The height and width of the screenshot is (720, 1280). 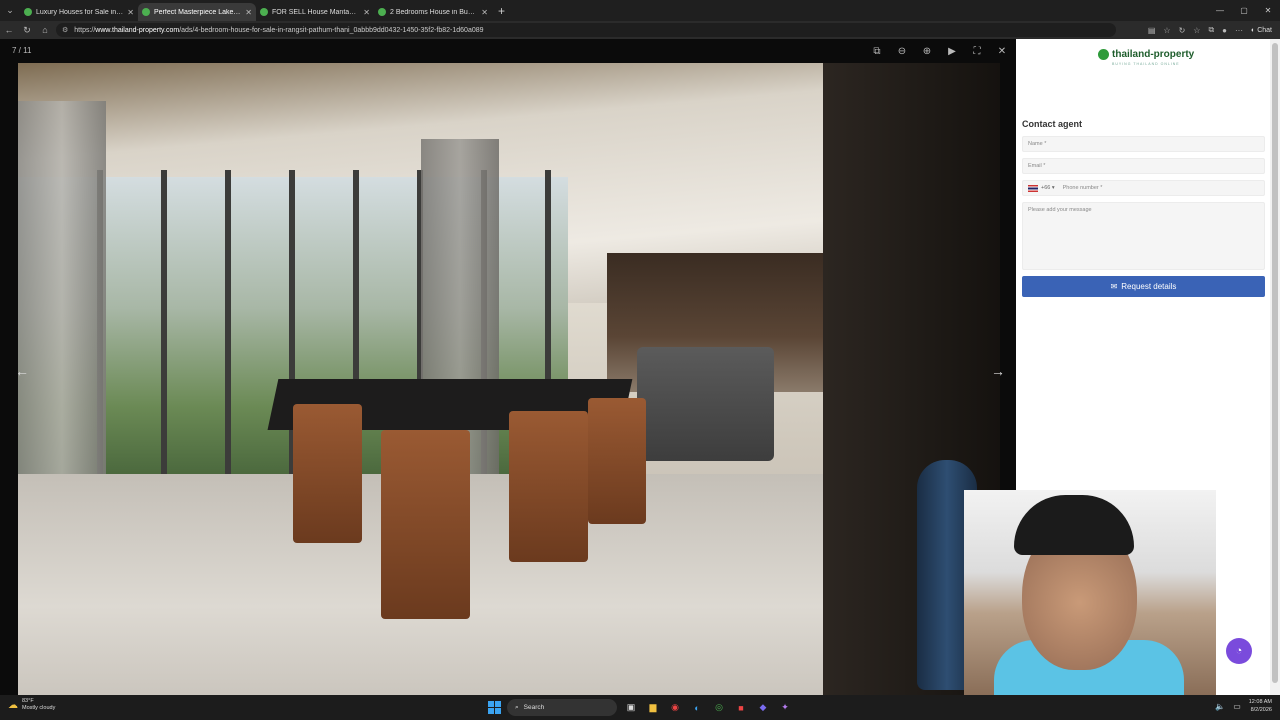 I want to click on webcam-cap, so click(x=1074, y=525).